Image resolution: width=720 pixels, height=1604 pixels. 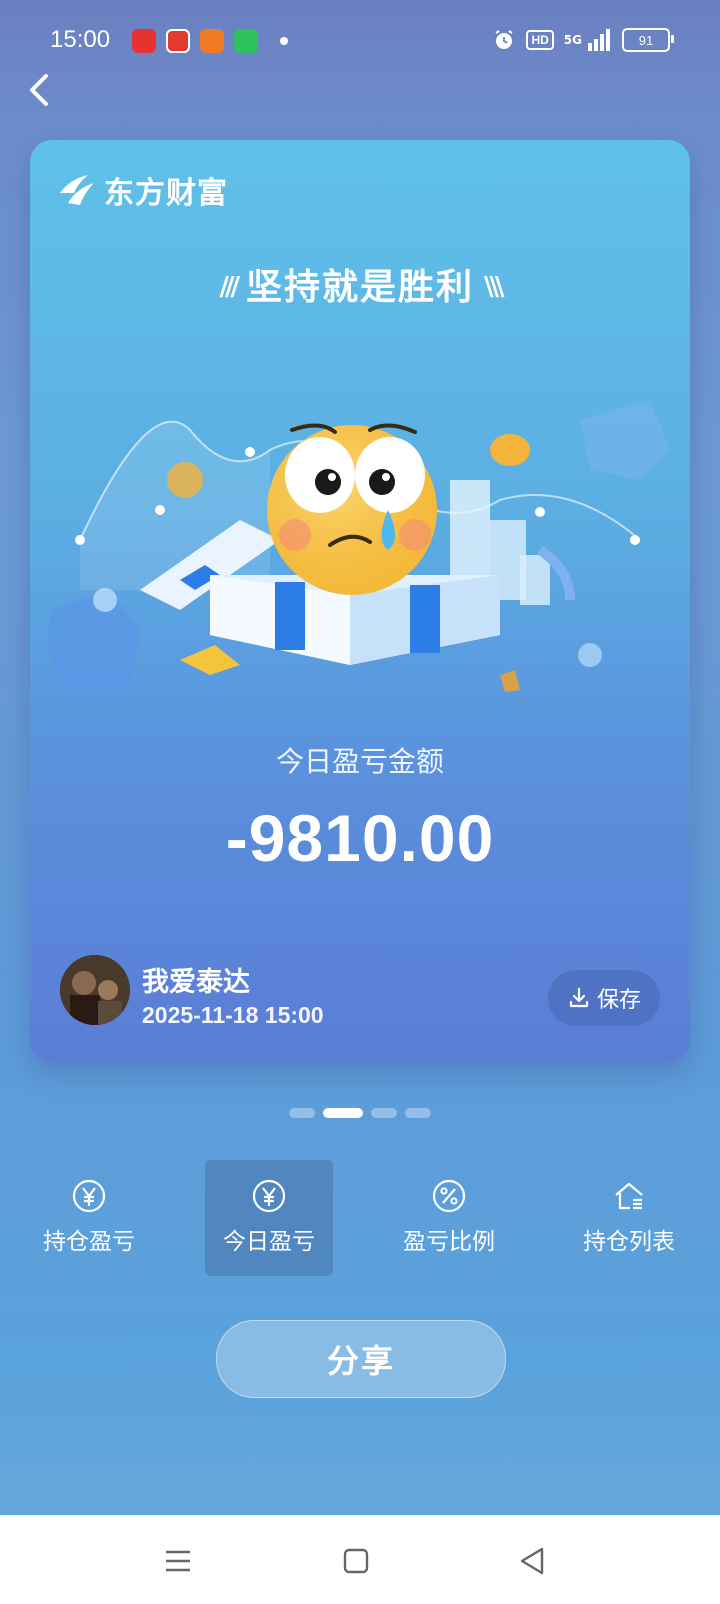 I want to click on avatar-image, so click(x=95, y=990).